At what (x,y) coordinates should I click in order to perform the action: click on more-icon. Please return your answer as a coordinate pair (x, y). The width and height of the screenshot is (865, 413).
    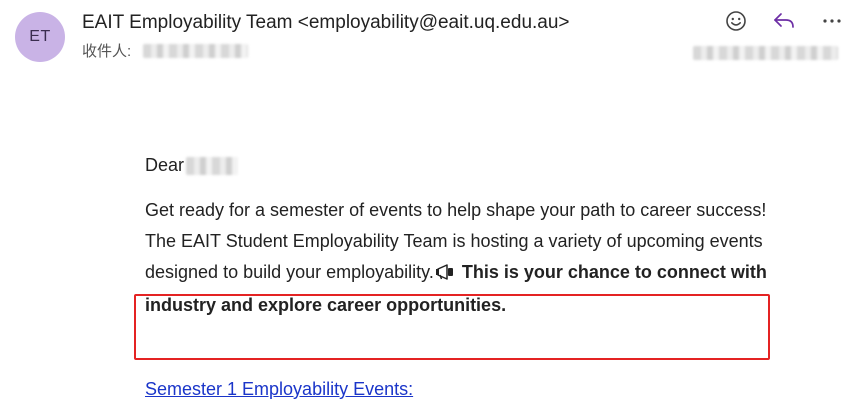
    Looking at the image, I should click on (832, 21).